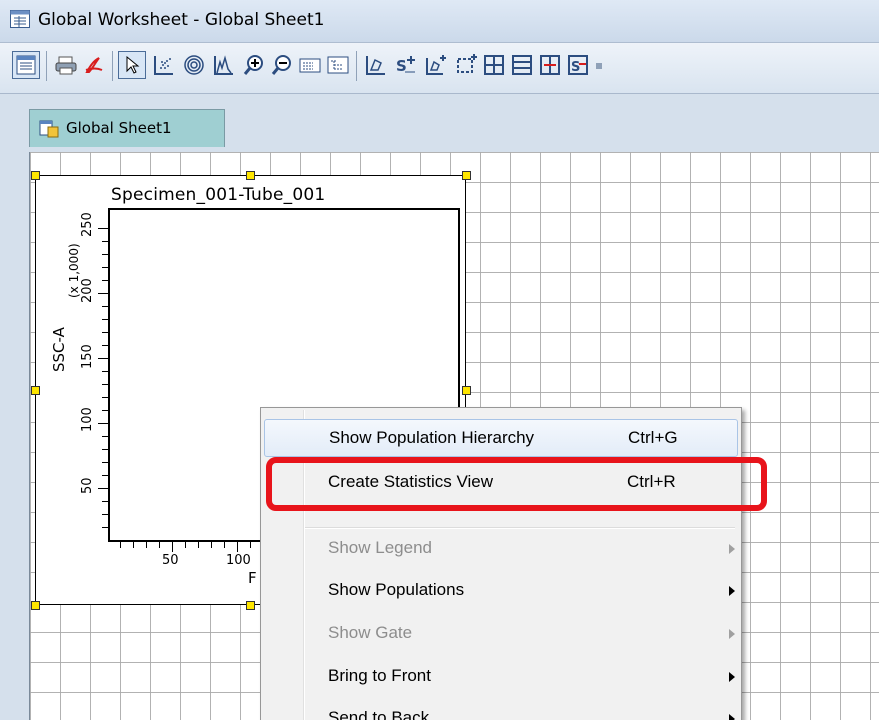 The width and height of the screenshot is (879, 720). What do you see at coordinates (170, 560) in the screenshot?
I see `x-tick-label: 50` at bounding box center [170, 560].